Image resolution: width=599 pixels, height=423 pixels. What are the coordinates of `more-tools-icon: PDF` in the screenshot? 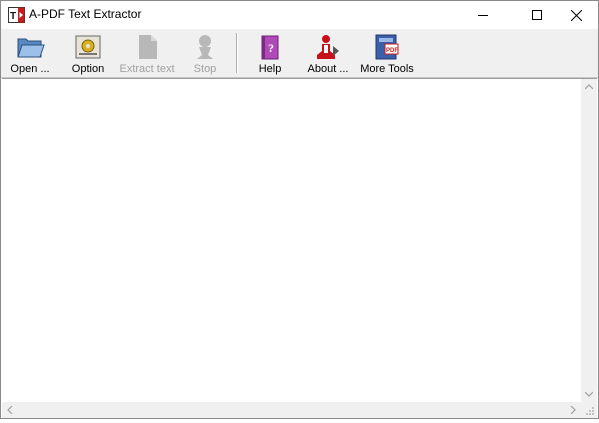 It's located at (387, 47).